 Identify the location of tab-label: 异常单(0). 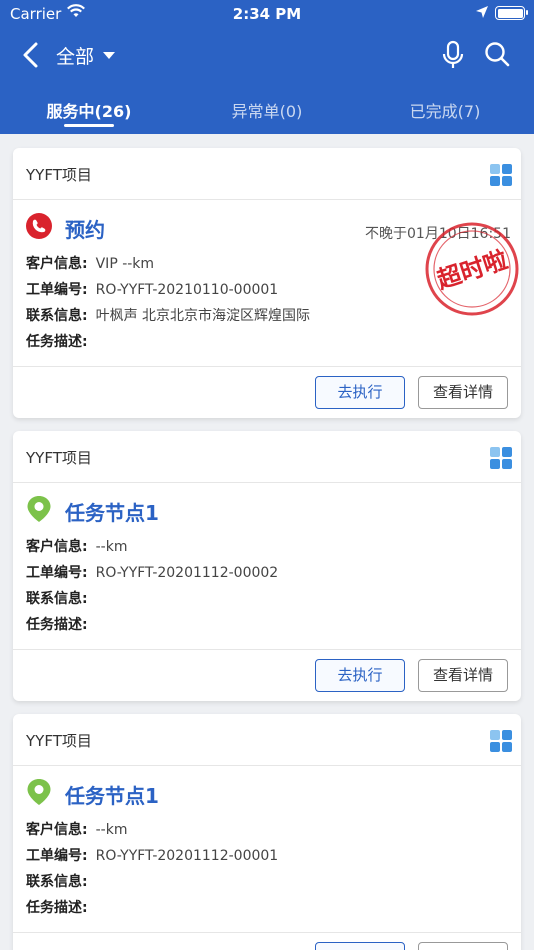
(267, 111).